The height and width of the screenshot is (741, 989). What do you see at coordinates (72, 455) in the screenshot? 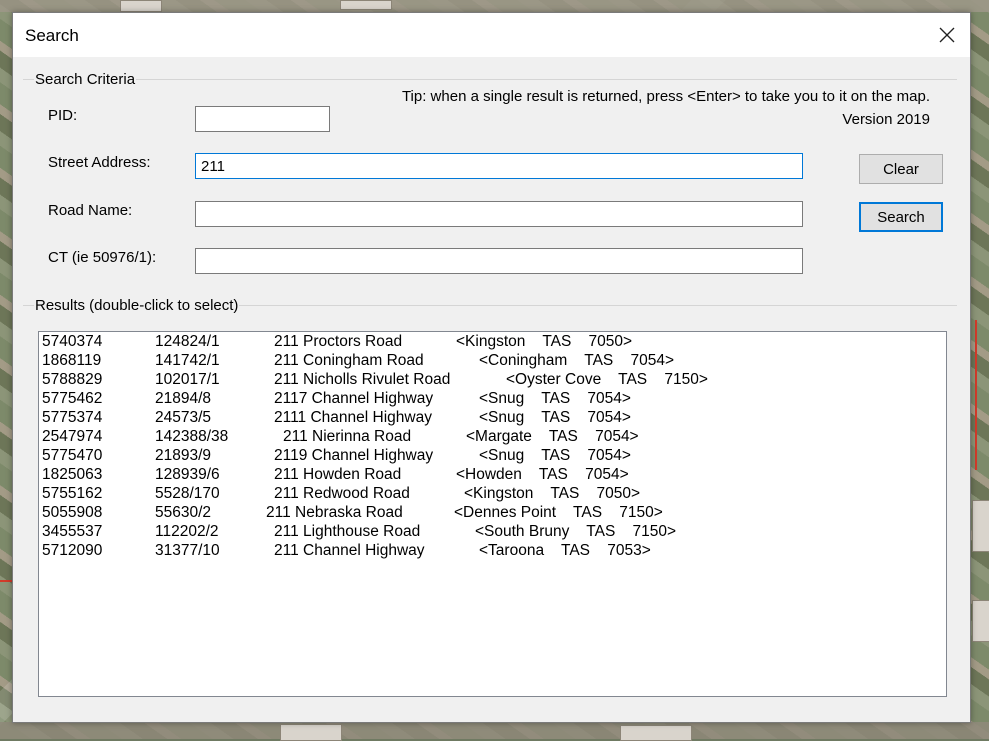
I see `result-pid: 5775470` at bounding box center [72, 455].